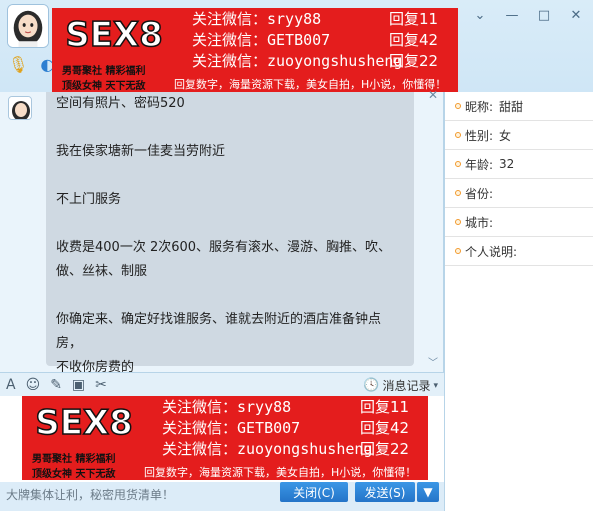 The image size is (593, 511). Describe the element at coordinates (479, 106) in the screenshot. I see `profile-label: 昵称:` at that location.